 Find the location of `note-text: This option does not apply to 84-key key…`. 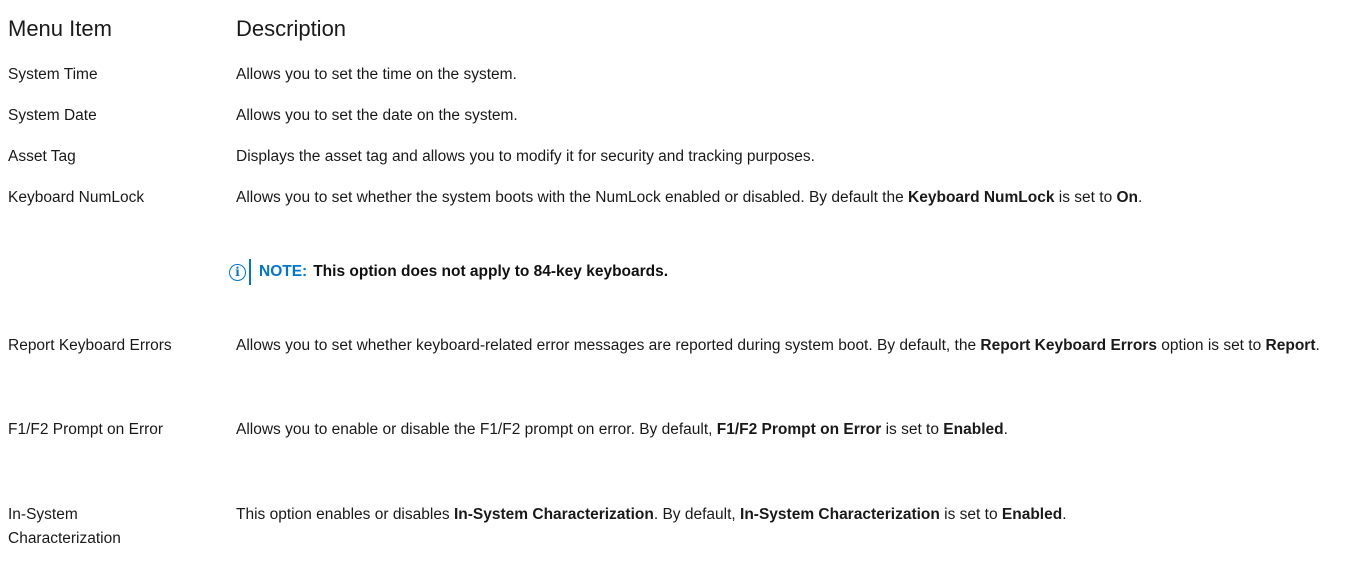

note-text: This option does not apply to 84-key key… is located at coordinates (491, 271).